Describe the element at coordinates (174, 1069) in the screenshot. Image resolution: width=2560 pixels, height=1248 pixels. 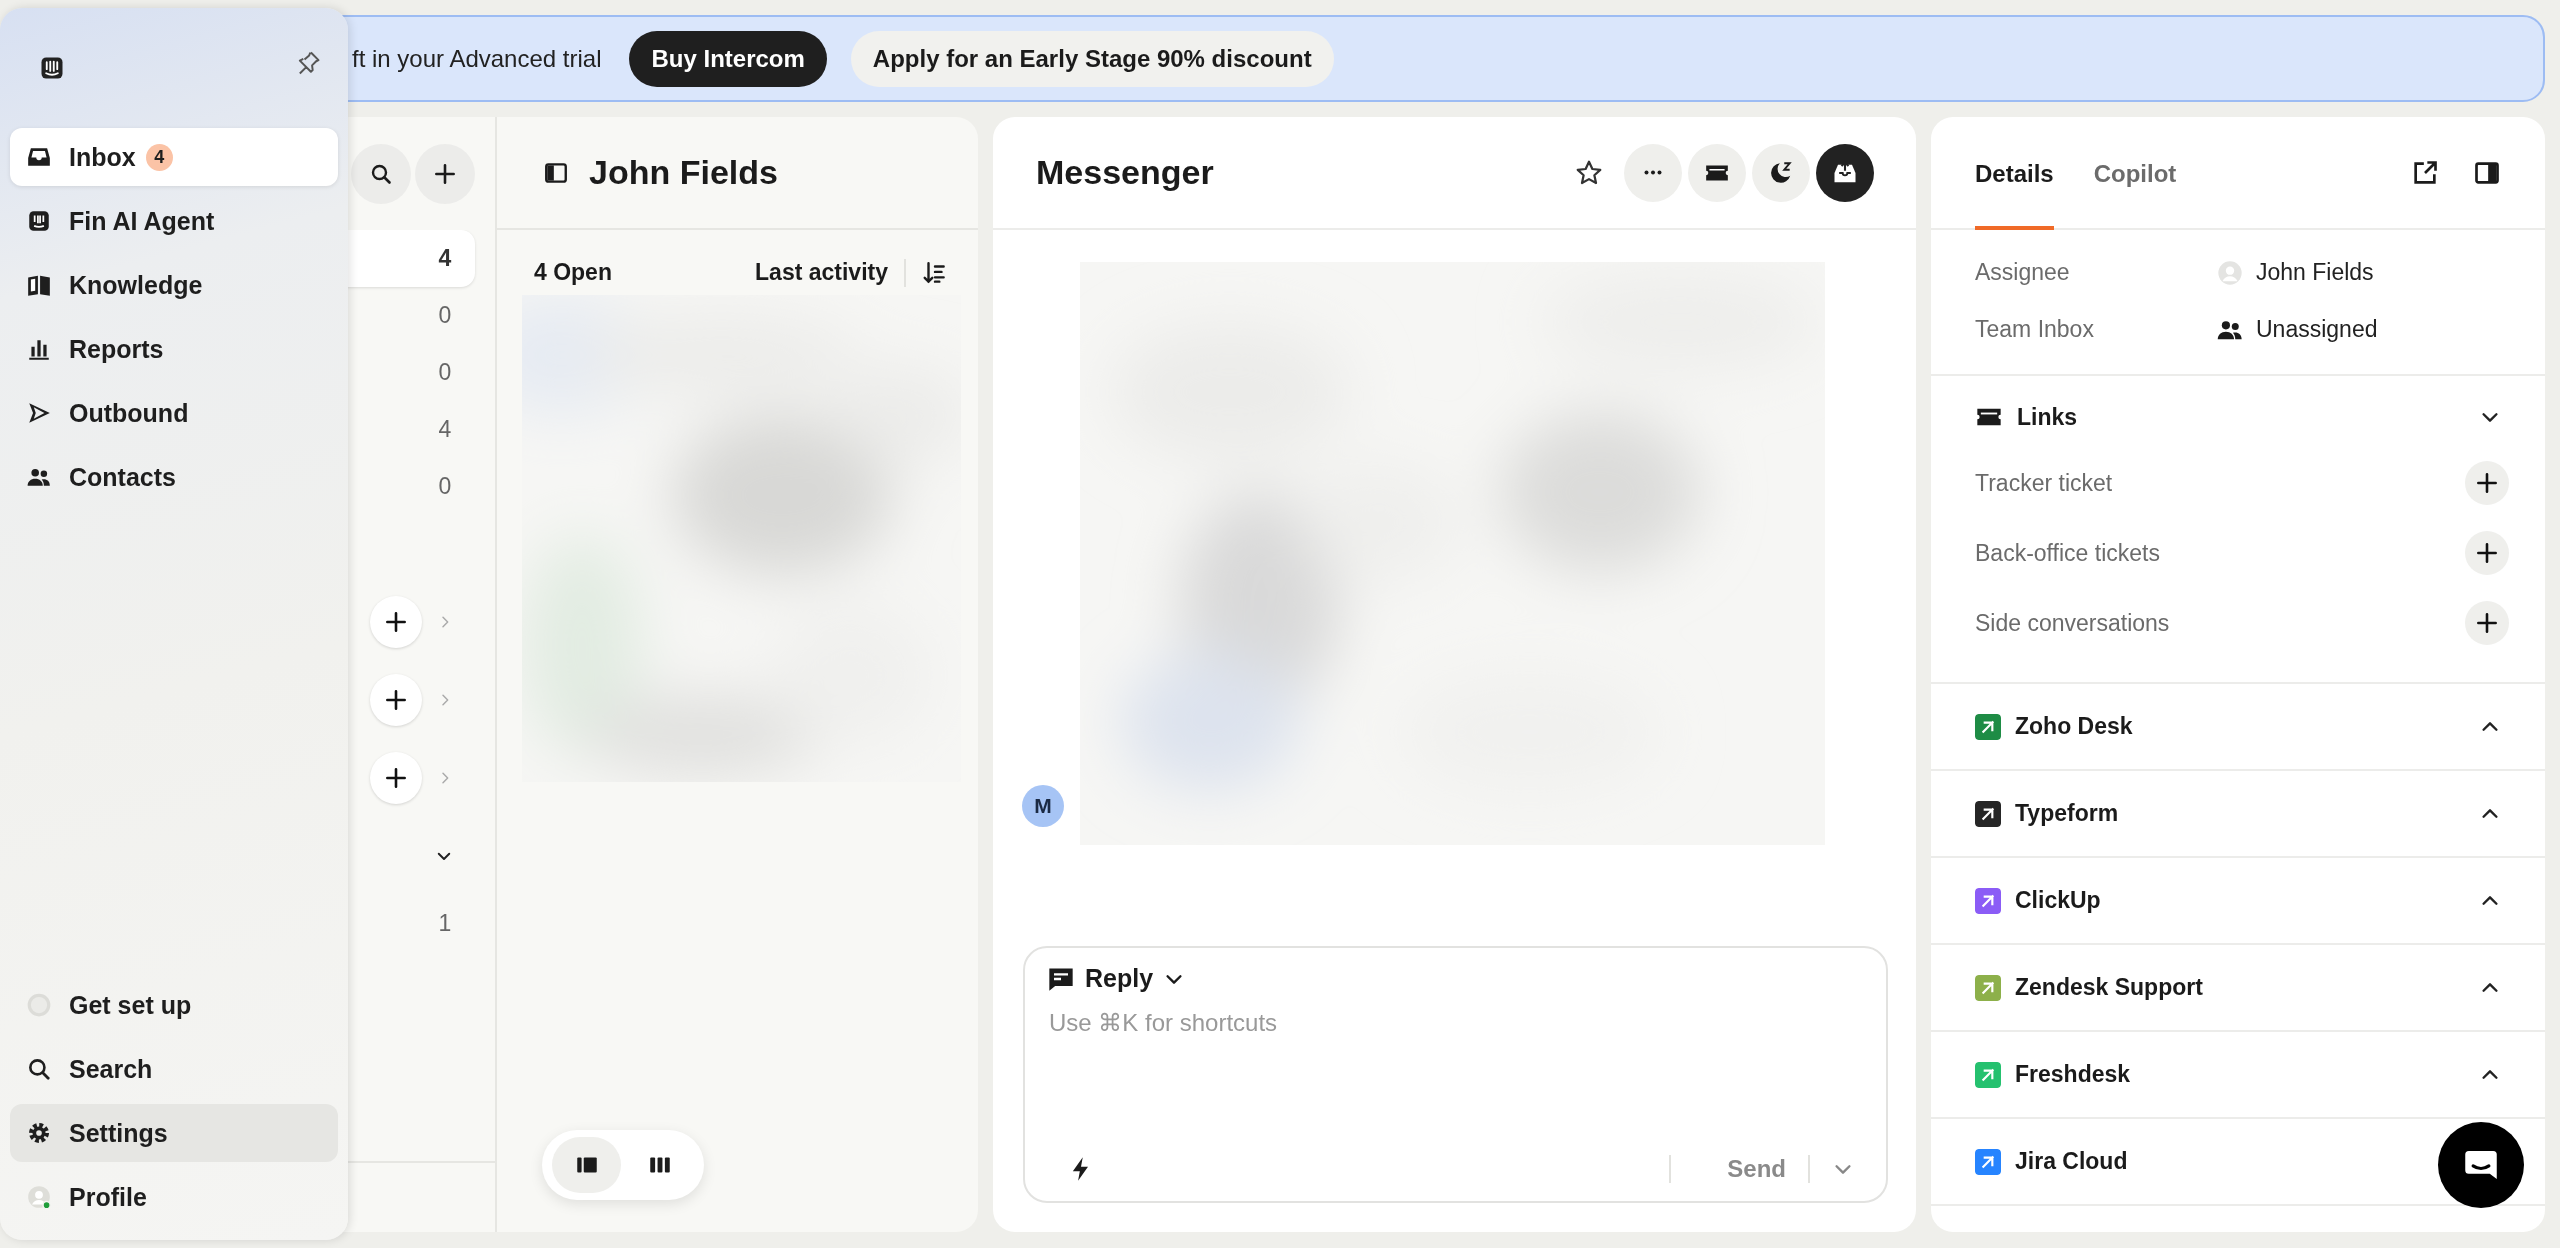
I see `nav-item: Search` at that location.